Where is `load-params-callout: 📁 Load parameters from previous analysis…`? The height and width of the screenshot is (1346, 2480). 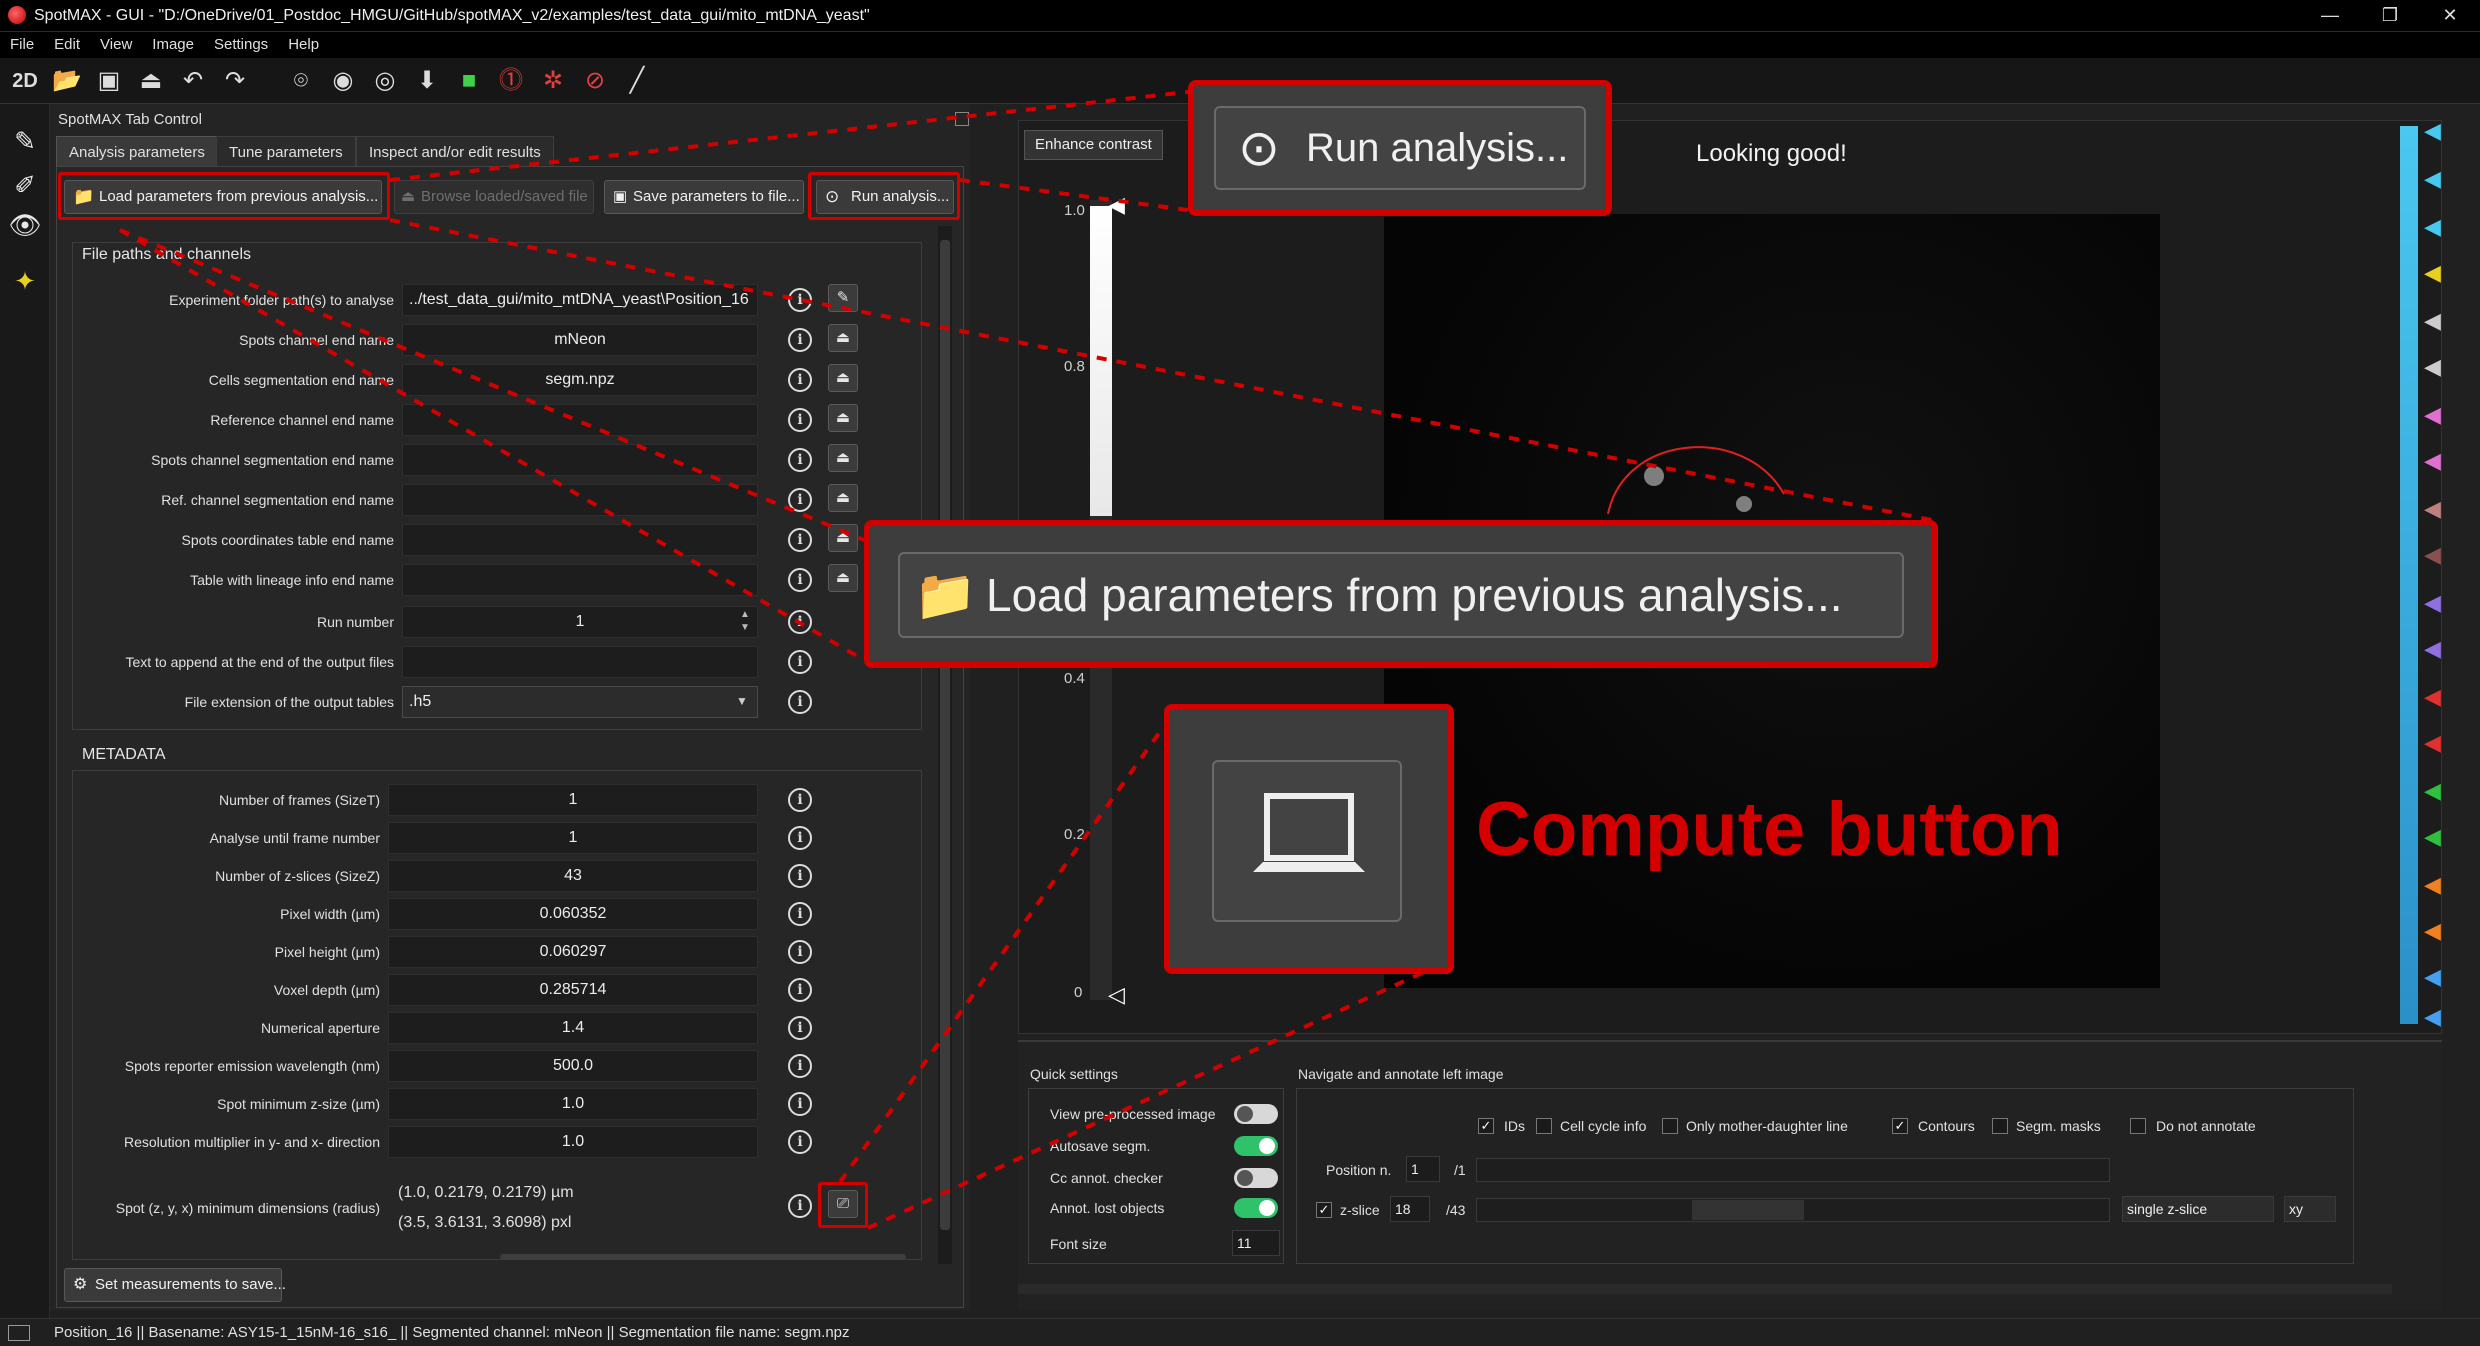 load-params-callout: 📁 Load parameters from previous analysis… is located at coordinates (1401, 594).